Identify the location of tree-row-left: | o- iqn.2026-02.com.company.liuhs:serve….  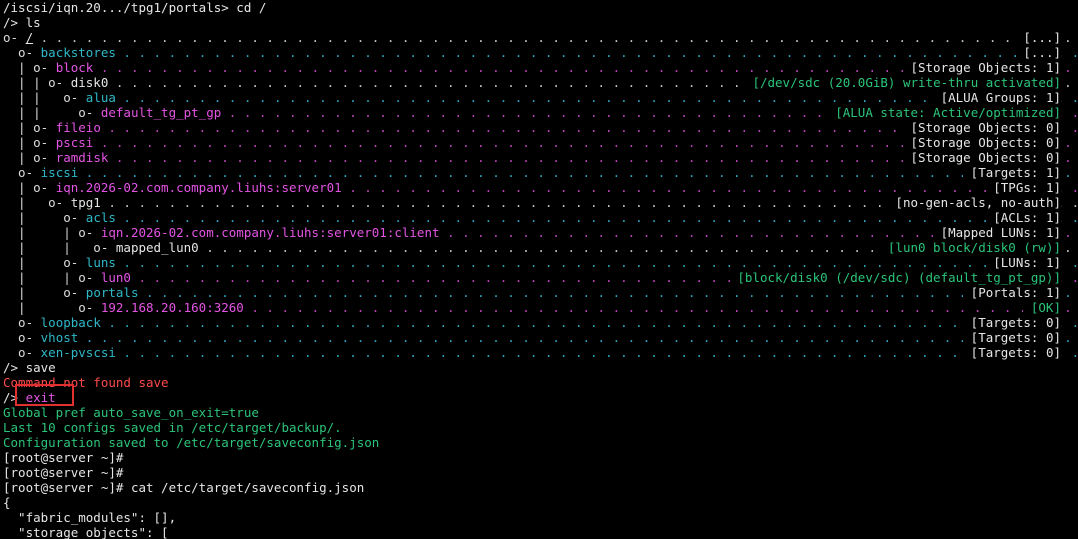
(540, 187).